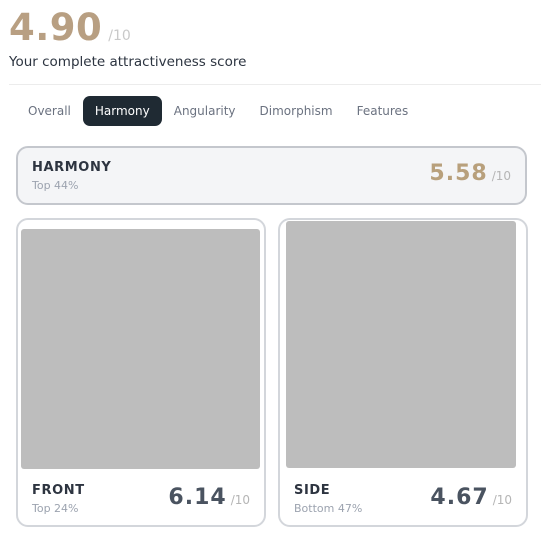 This screenshot has width=541, height=536. Describe the element at coordinates (55, 185) in the screenshot. I see `summary-rank: Top 44%` at that location.